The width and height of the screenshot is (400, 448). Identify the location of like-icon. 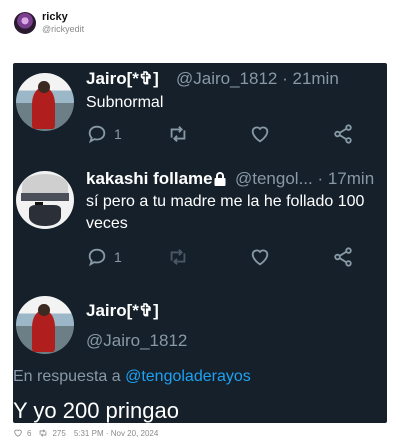
(18, 433).